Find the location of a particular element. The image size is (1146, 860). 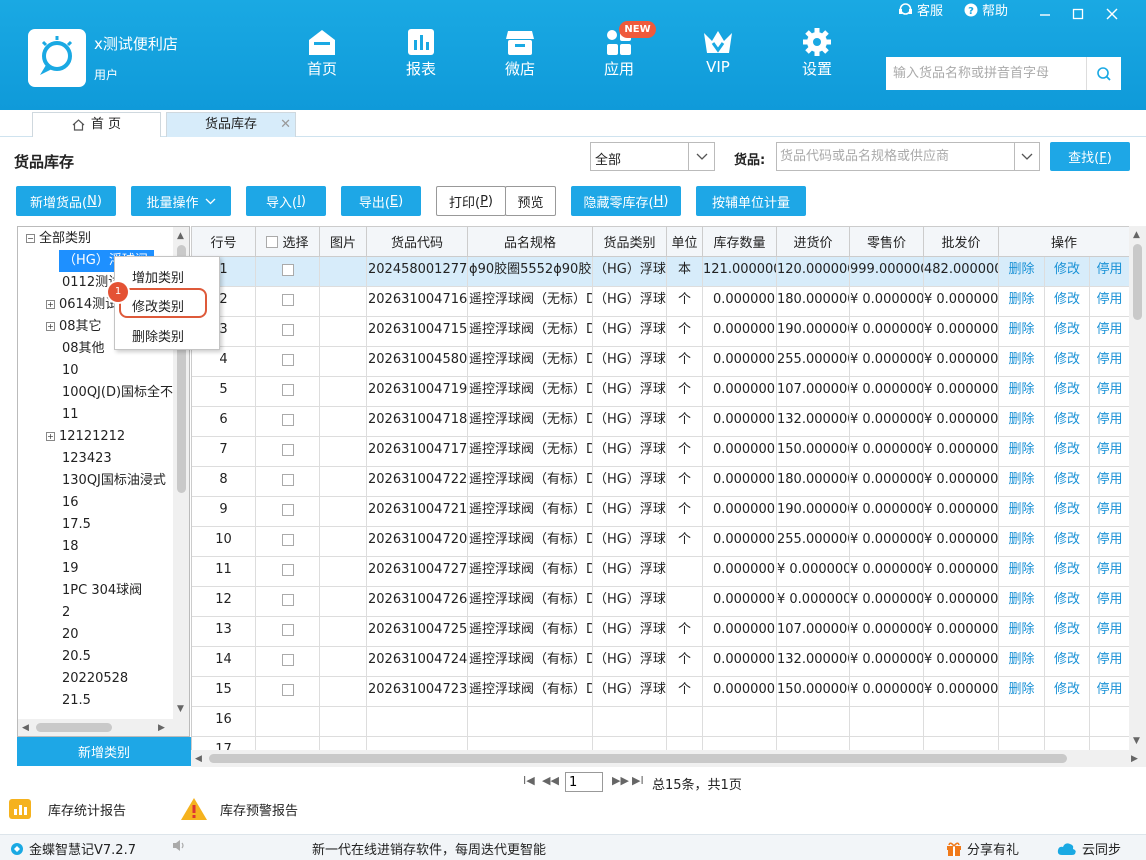

tab-home: 首 页 is located at coordinates (96, 124).